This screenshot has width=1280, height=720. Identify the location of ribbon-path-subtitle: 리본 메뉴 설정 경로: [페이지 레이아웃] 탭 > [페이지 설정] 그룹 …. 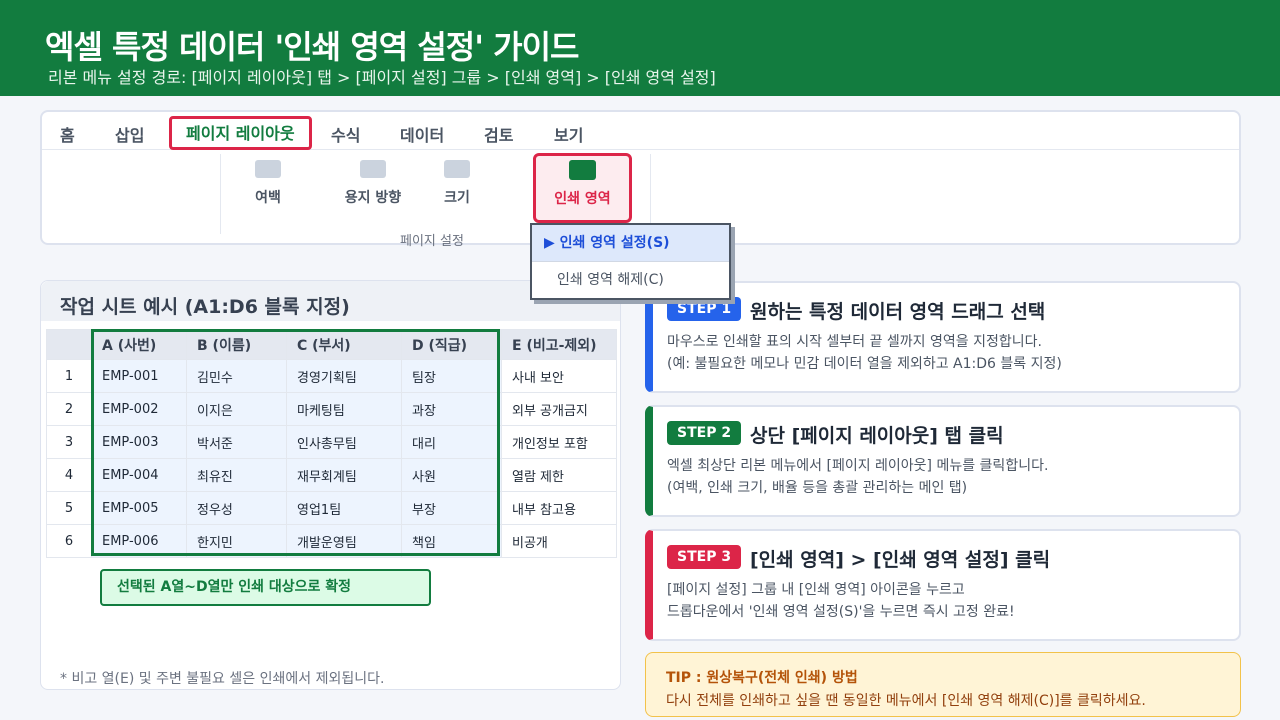
(382, 77).